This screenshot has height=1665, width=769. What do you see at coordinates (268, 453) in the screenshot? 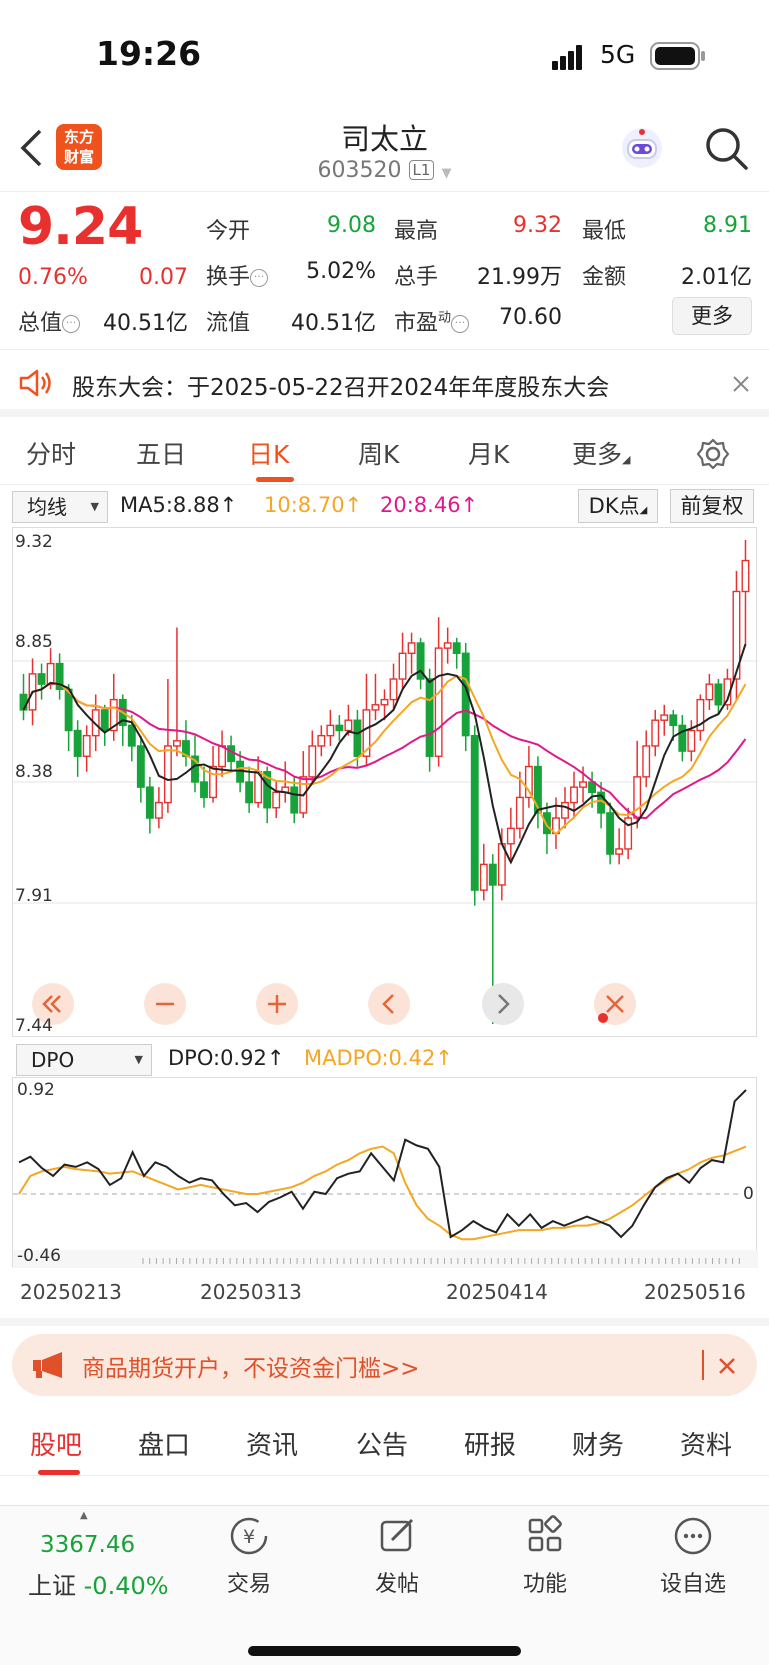
I see `tab-daily-k: 日K` at bounding box center [268, 453].